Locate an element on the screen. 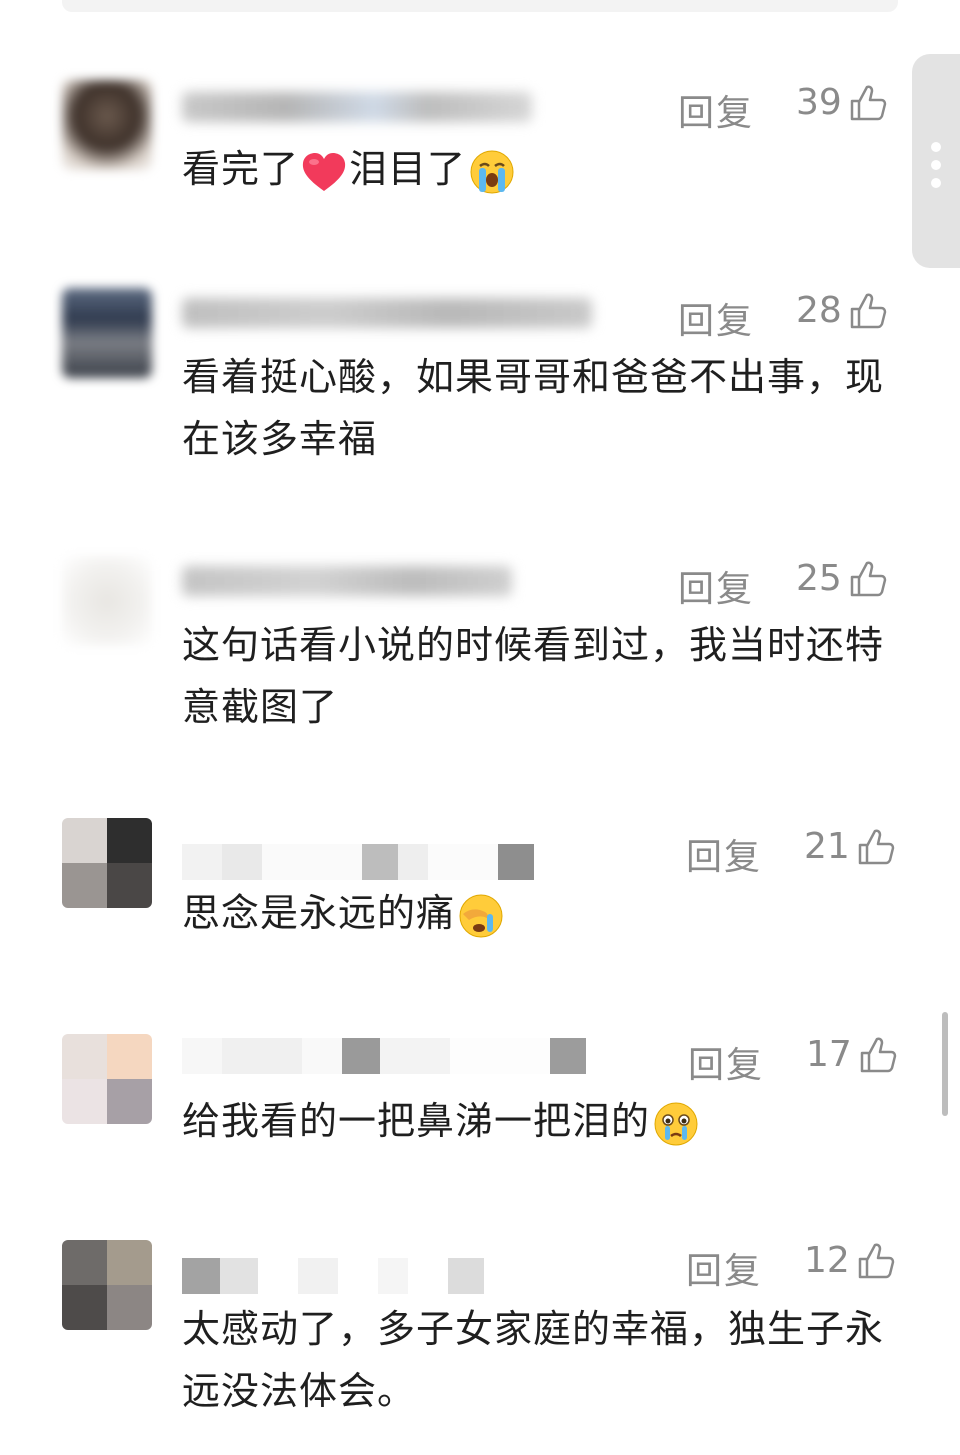 The image size is (960, 1455). comment-text-part: 给我看的一把鼻涕一把泪的 is located at coordinates (416, 1121).